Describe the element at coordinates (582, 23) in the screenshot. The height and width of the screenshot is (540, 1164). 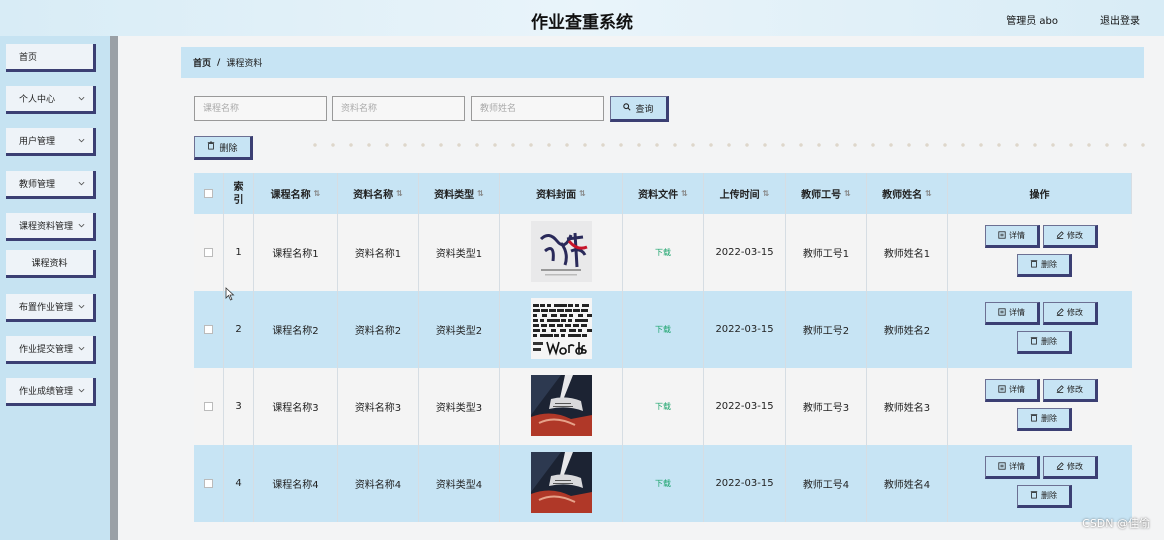
I see `app-title: 作业查重系统` at that location.